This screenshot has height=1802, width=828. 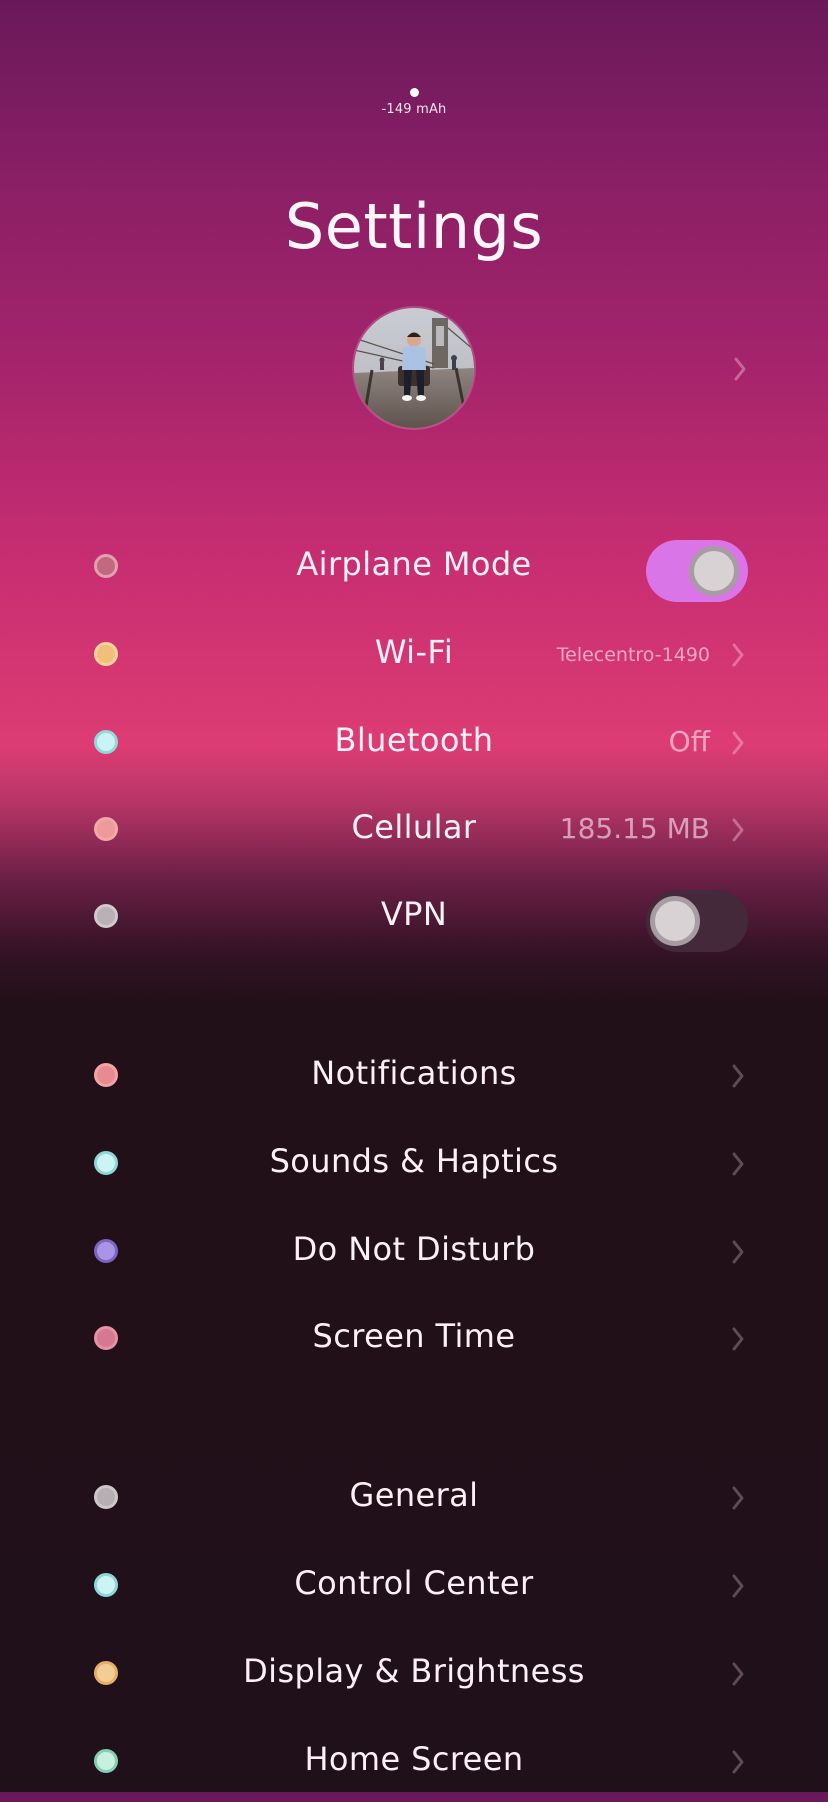 I want to click on control-center-row: Control Center, so click(x=414, y=1586).